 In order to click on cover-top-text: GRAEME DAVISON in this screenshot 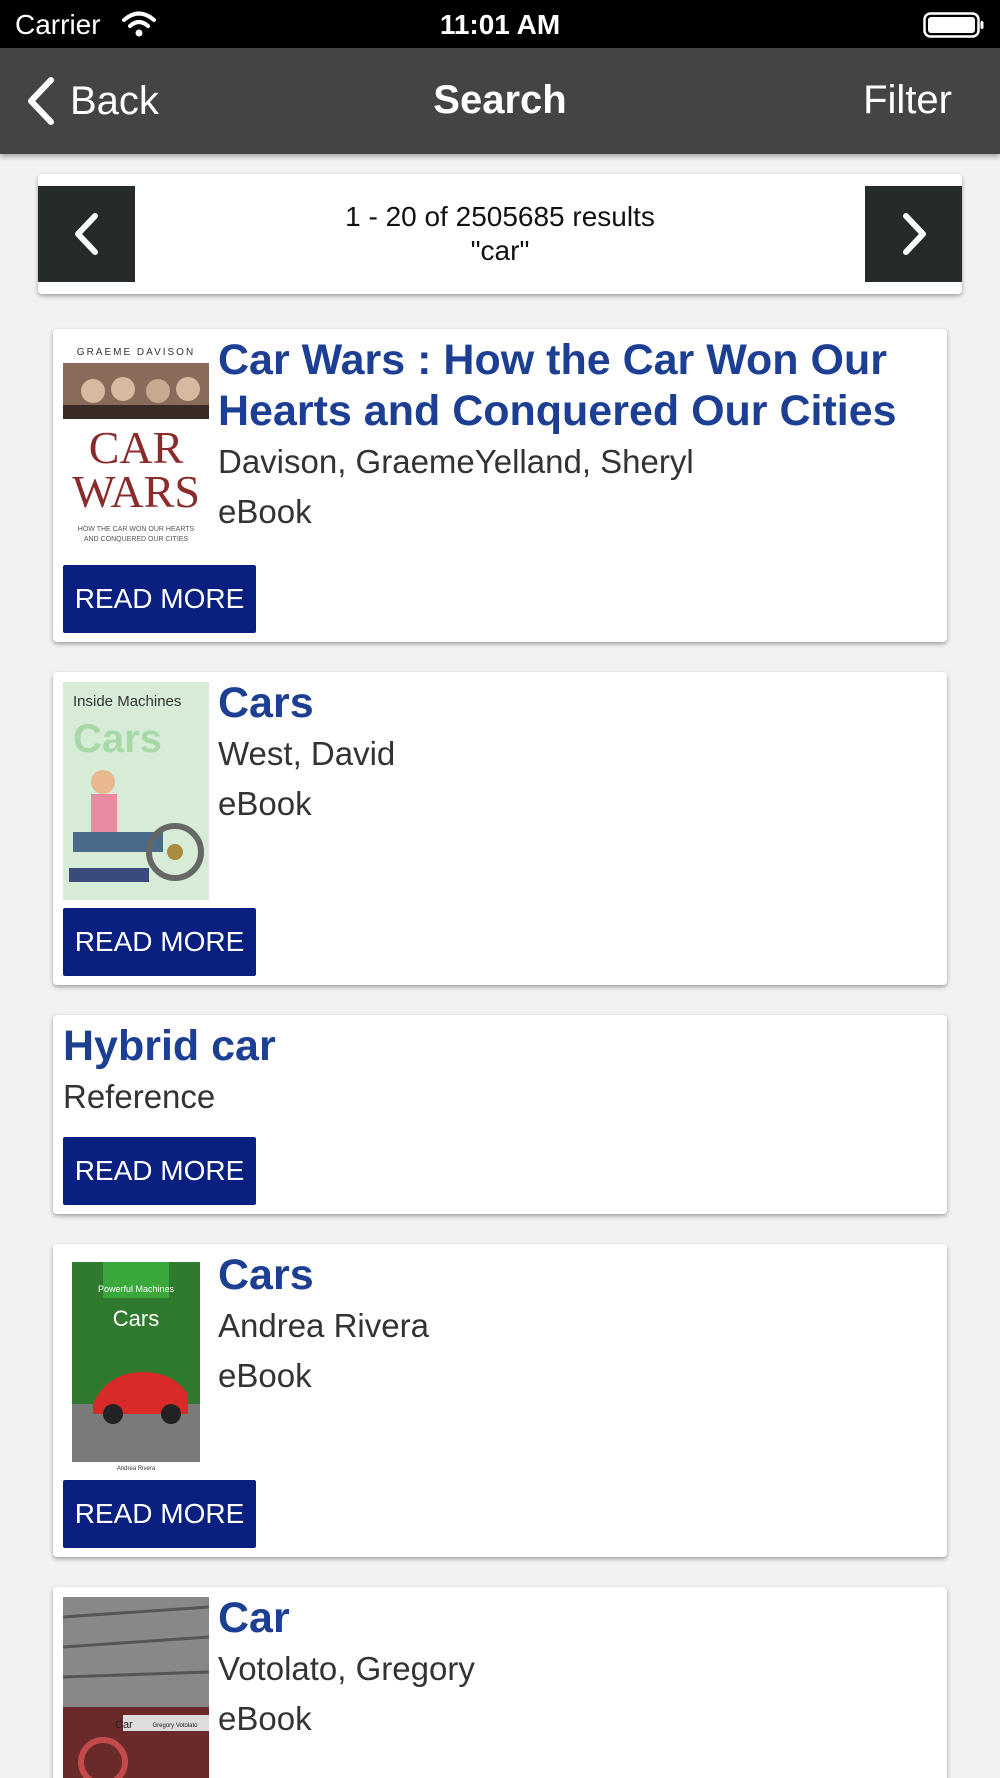, I will do `click(136, 352)`.